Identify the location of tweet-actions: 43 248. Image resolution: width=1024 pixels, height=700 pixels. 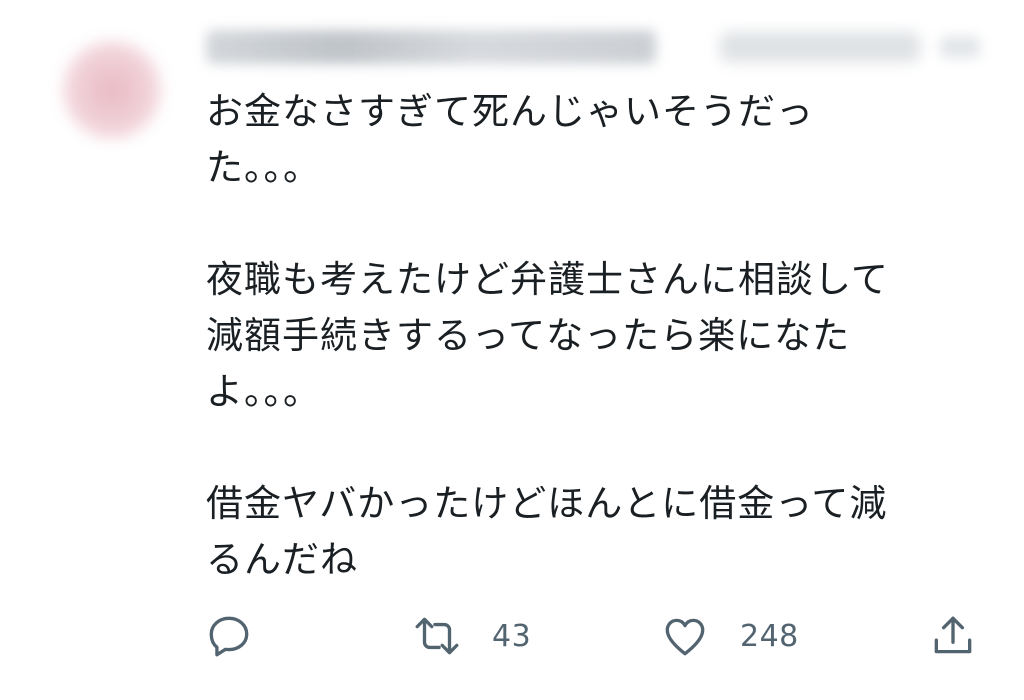
(595, 636).